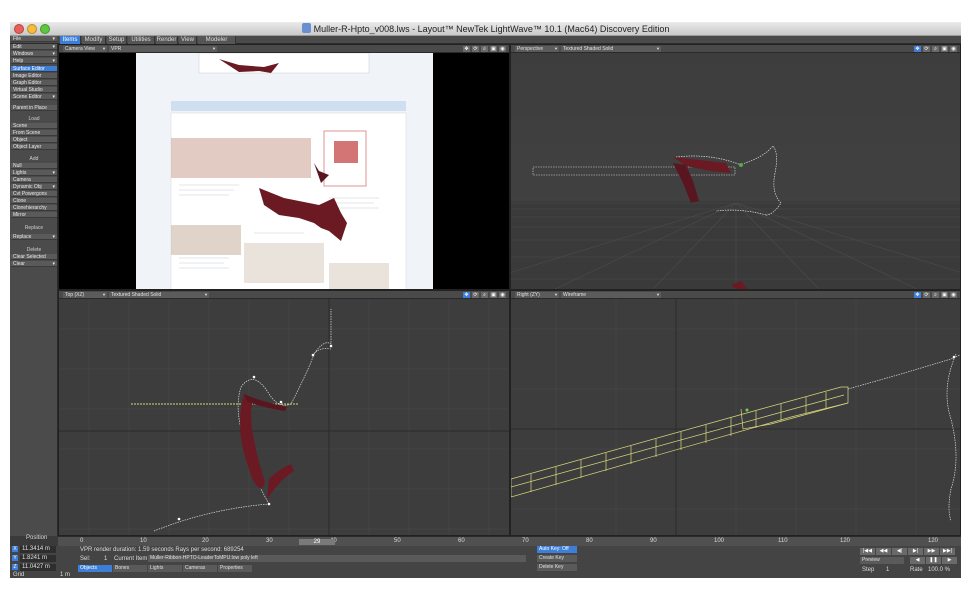 This screenshot has width=970, height=600. What do you see at coordinates (34, 54) in the screenshot?
I see `windows-menu: Windows ▾` at bounding box center [34, 54].